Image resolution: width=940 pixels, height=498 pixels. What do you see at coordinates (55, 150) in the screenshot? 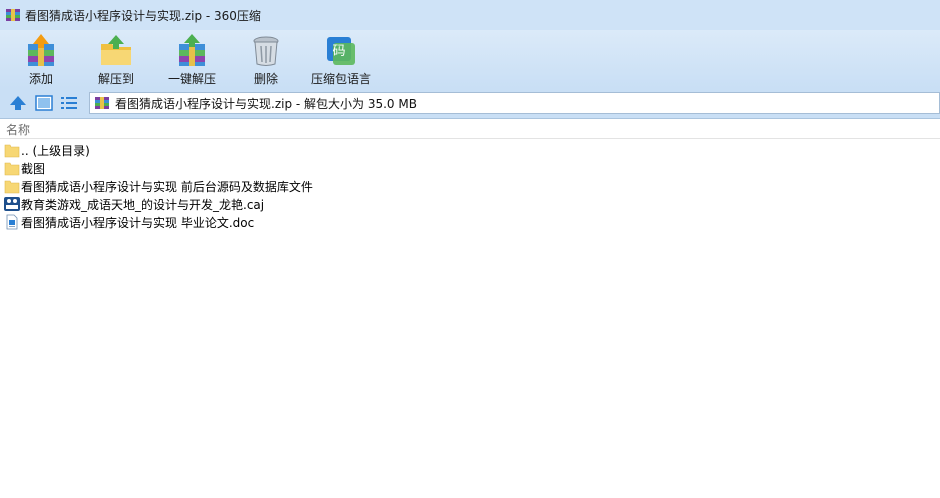
I see `list-item-name: .. (上级目录)` at bounding box center [55, 150].